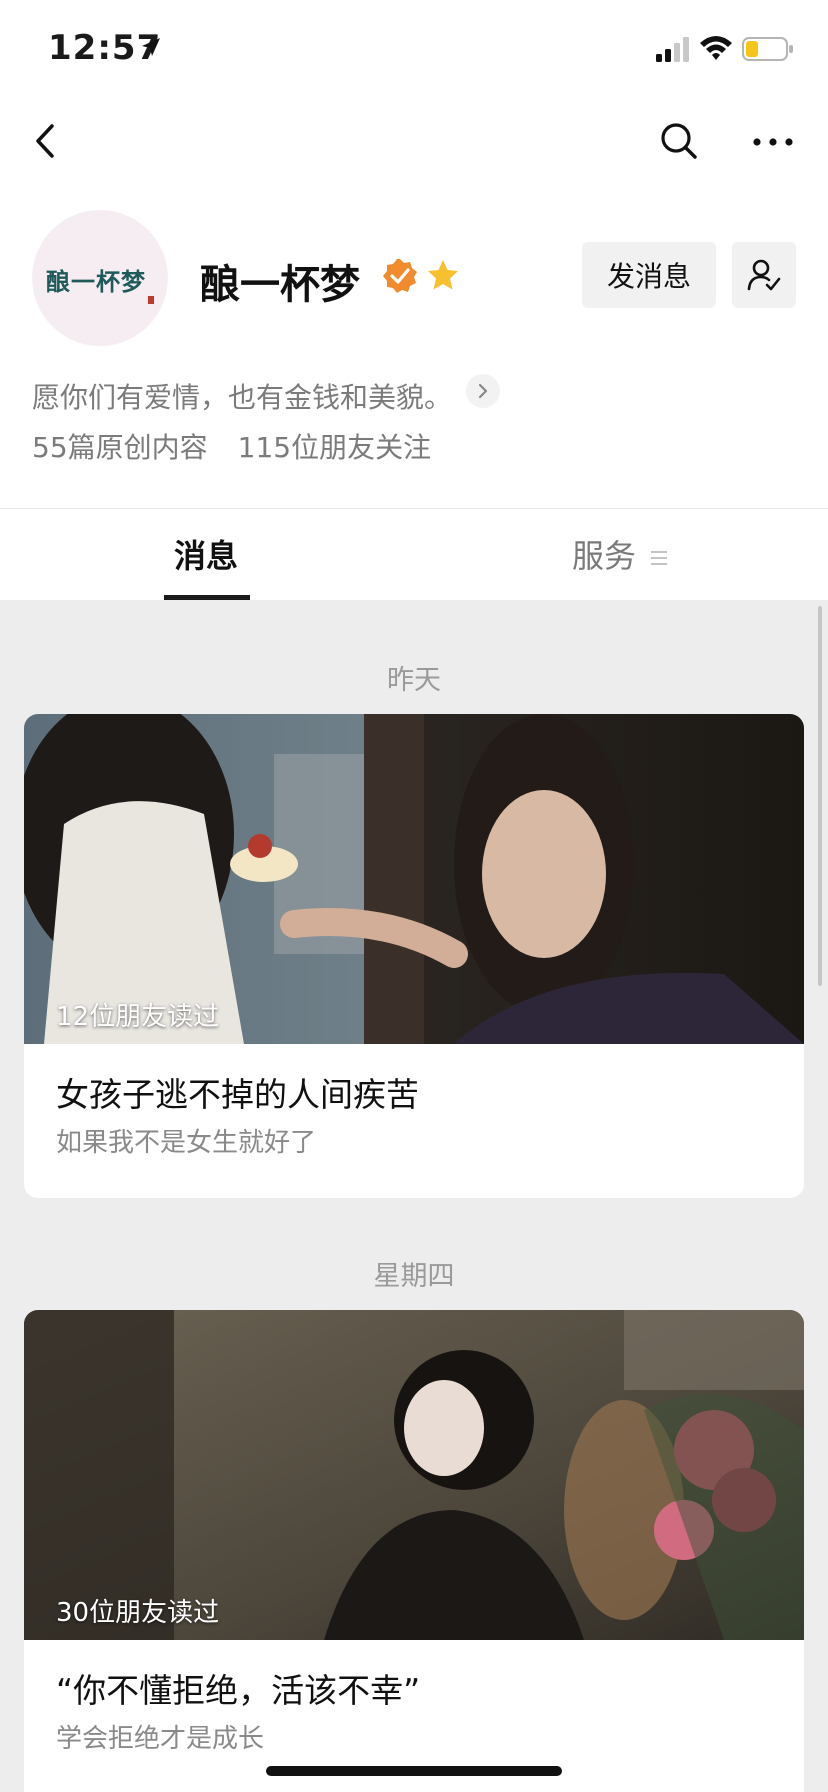 The width and height of the screenshot is (828, 1792). Describe the element at coordinates (242, 397) in the screenshot. I see `account-description: 愿你们有爱情，也有金钱和美貌。` at that location.